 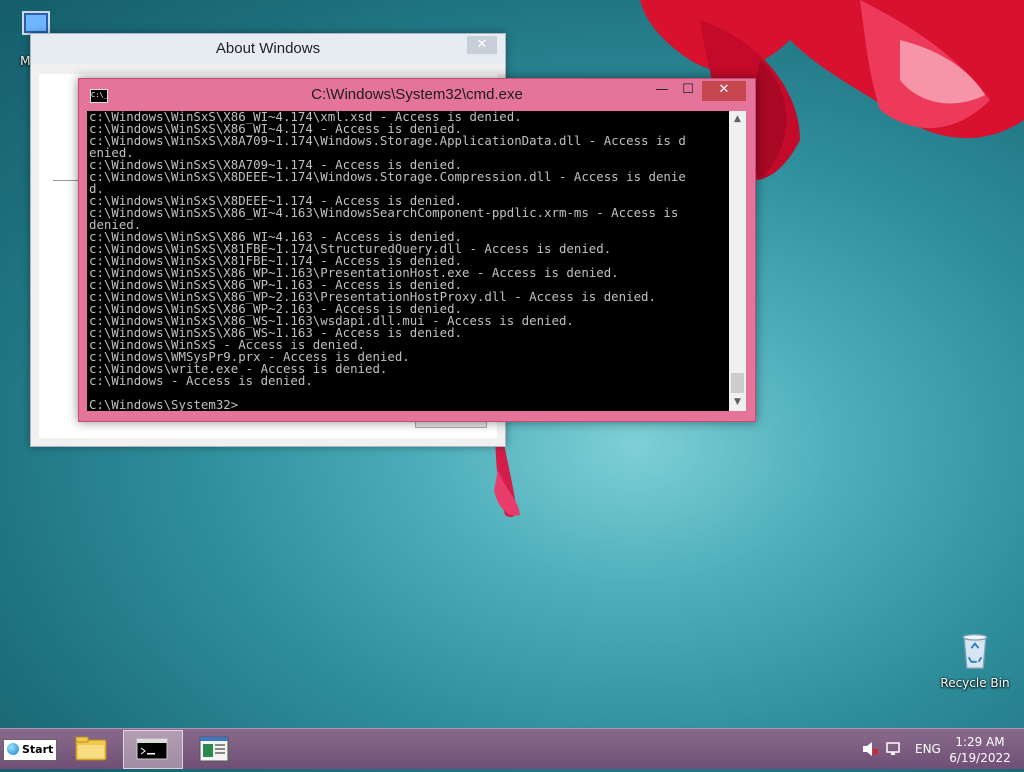 I want to click on start-button: Start, so click(x=30, y=750).